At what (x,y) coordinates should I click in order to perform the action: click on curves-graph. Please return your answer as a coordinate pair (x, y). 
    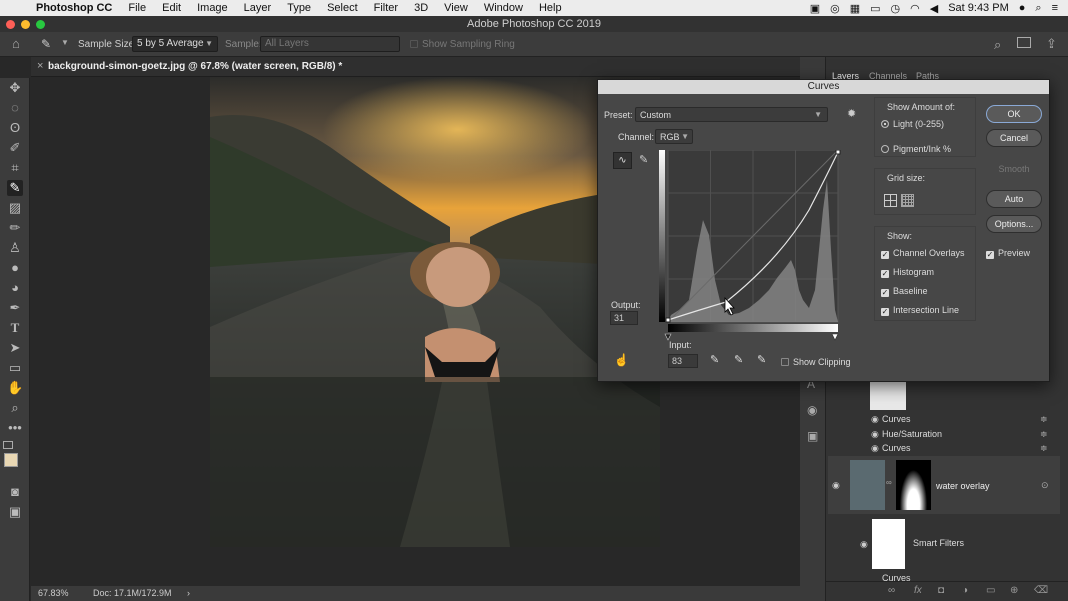
    Looking at the image, I should click on (750, 246).